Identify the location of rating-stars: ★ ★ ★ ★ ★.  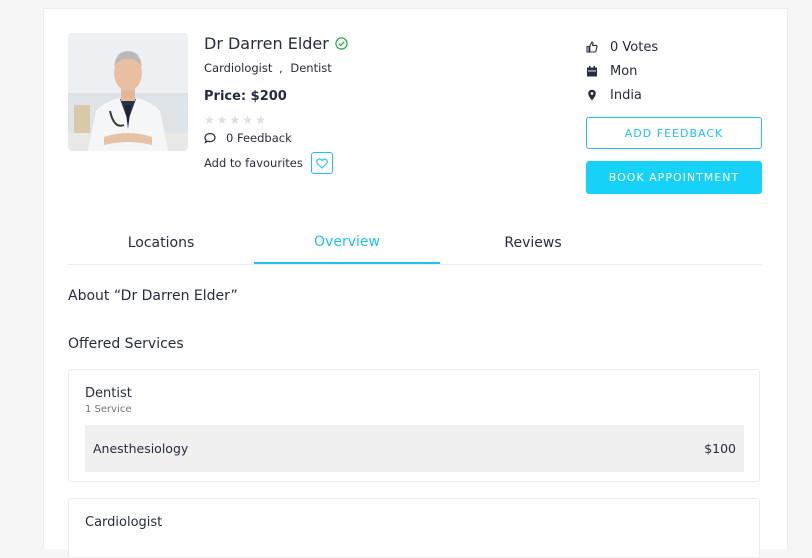
(235, 120).